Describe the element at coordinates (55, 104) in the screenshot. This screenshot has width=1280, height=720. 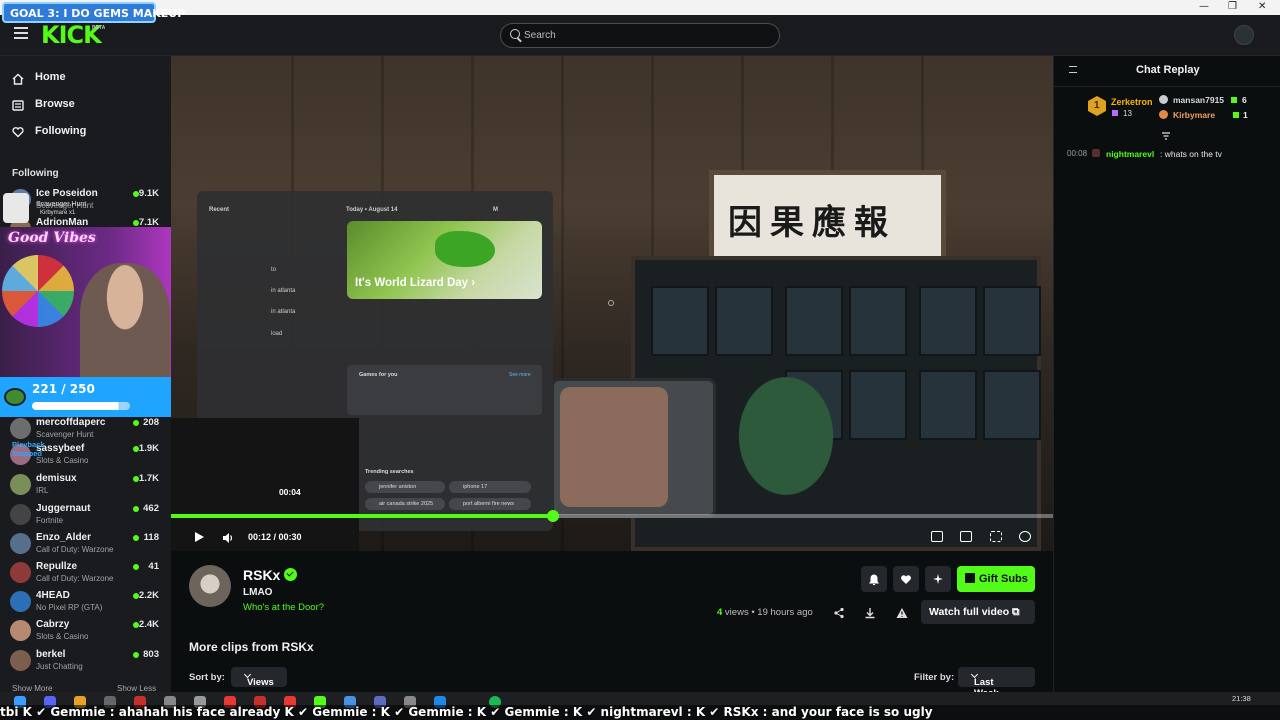
I see `nav-browse: Browse` at that location.